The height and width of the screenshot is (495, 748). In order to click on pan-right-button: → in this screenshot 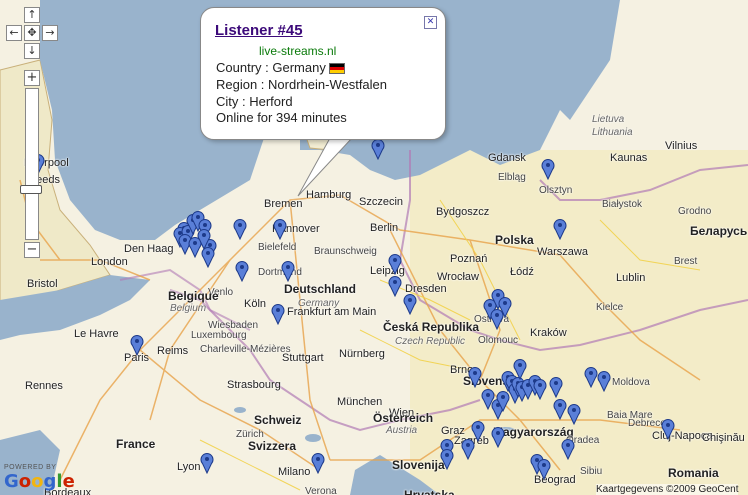, I will do `click(50, 33)`.